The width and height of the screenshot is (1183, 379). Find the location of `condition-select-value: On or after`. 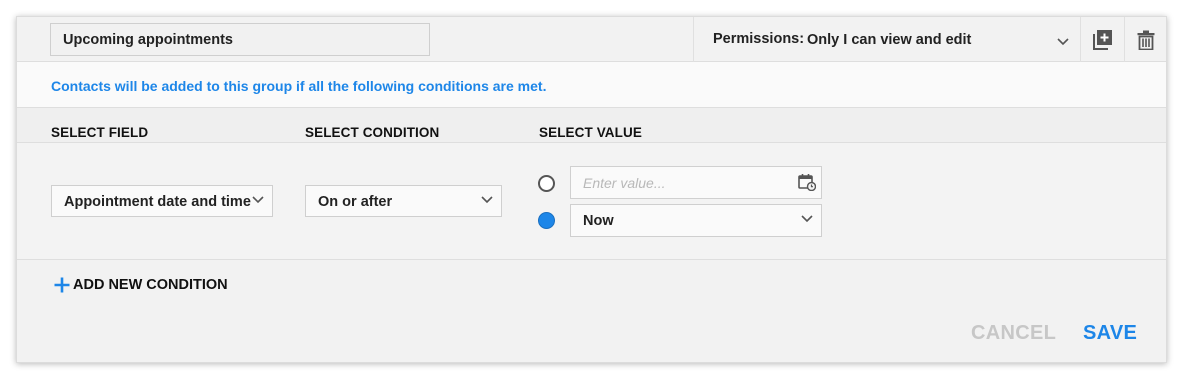

condition-select-value: On or after is located at coordinates (355, 202).